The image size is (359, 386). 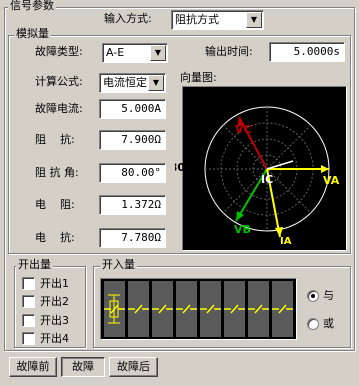 What do you see at coordinates (132, 140) in the screenshot?
I see `impedance-field: 7.900Ω` at bounding box center [132, 140].